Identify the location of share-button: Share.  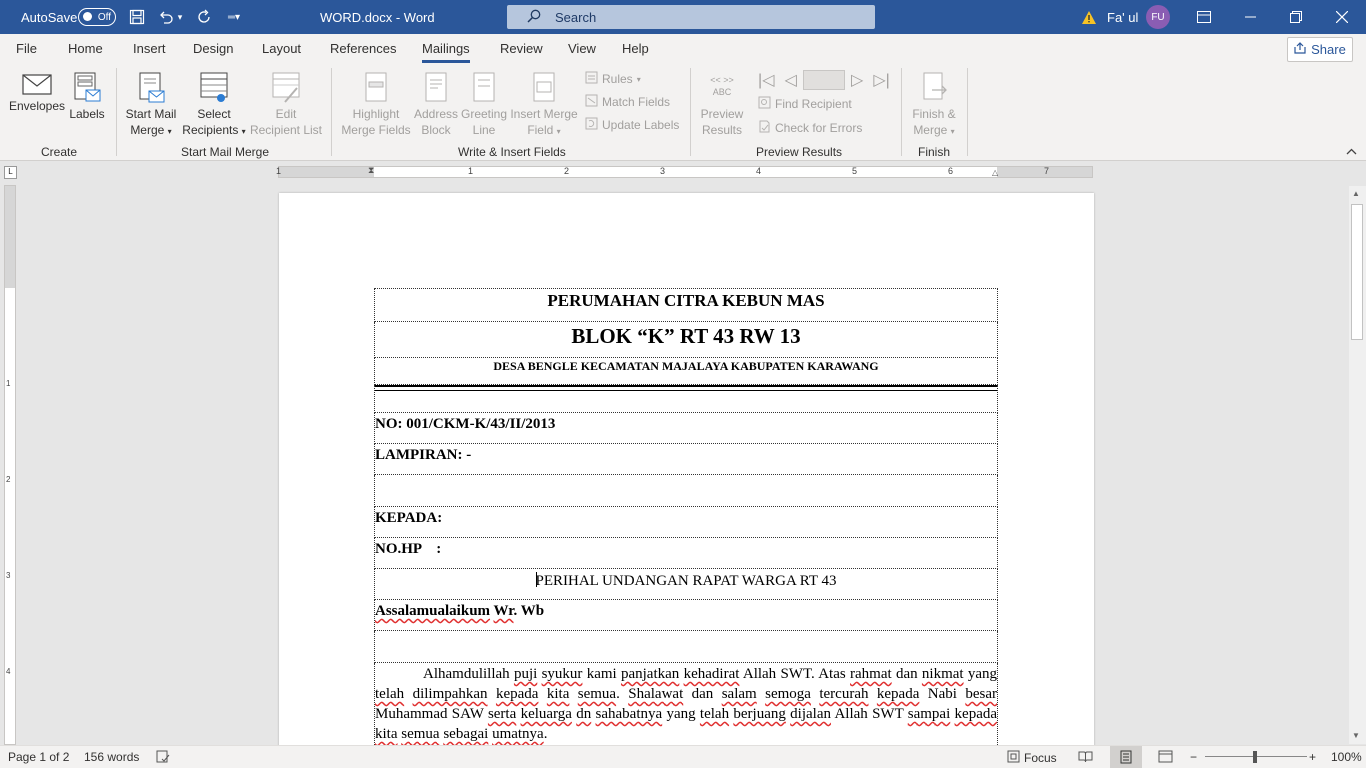
(1320, 49).